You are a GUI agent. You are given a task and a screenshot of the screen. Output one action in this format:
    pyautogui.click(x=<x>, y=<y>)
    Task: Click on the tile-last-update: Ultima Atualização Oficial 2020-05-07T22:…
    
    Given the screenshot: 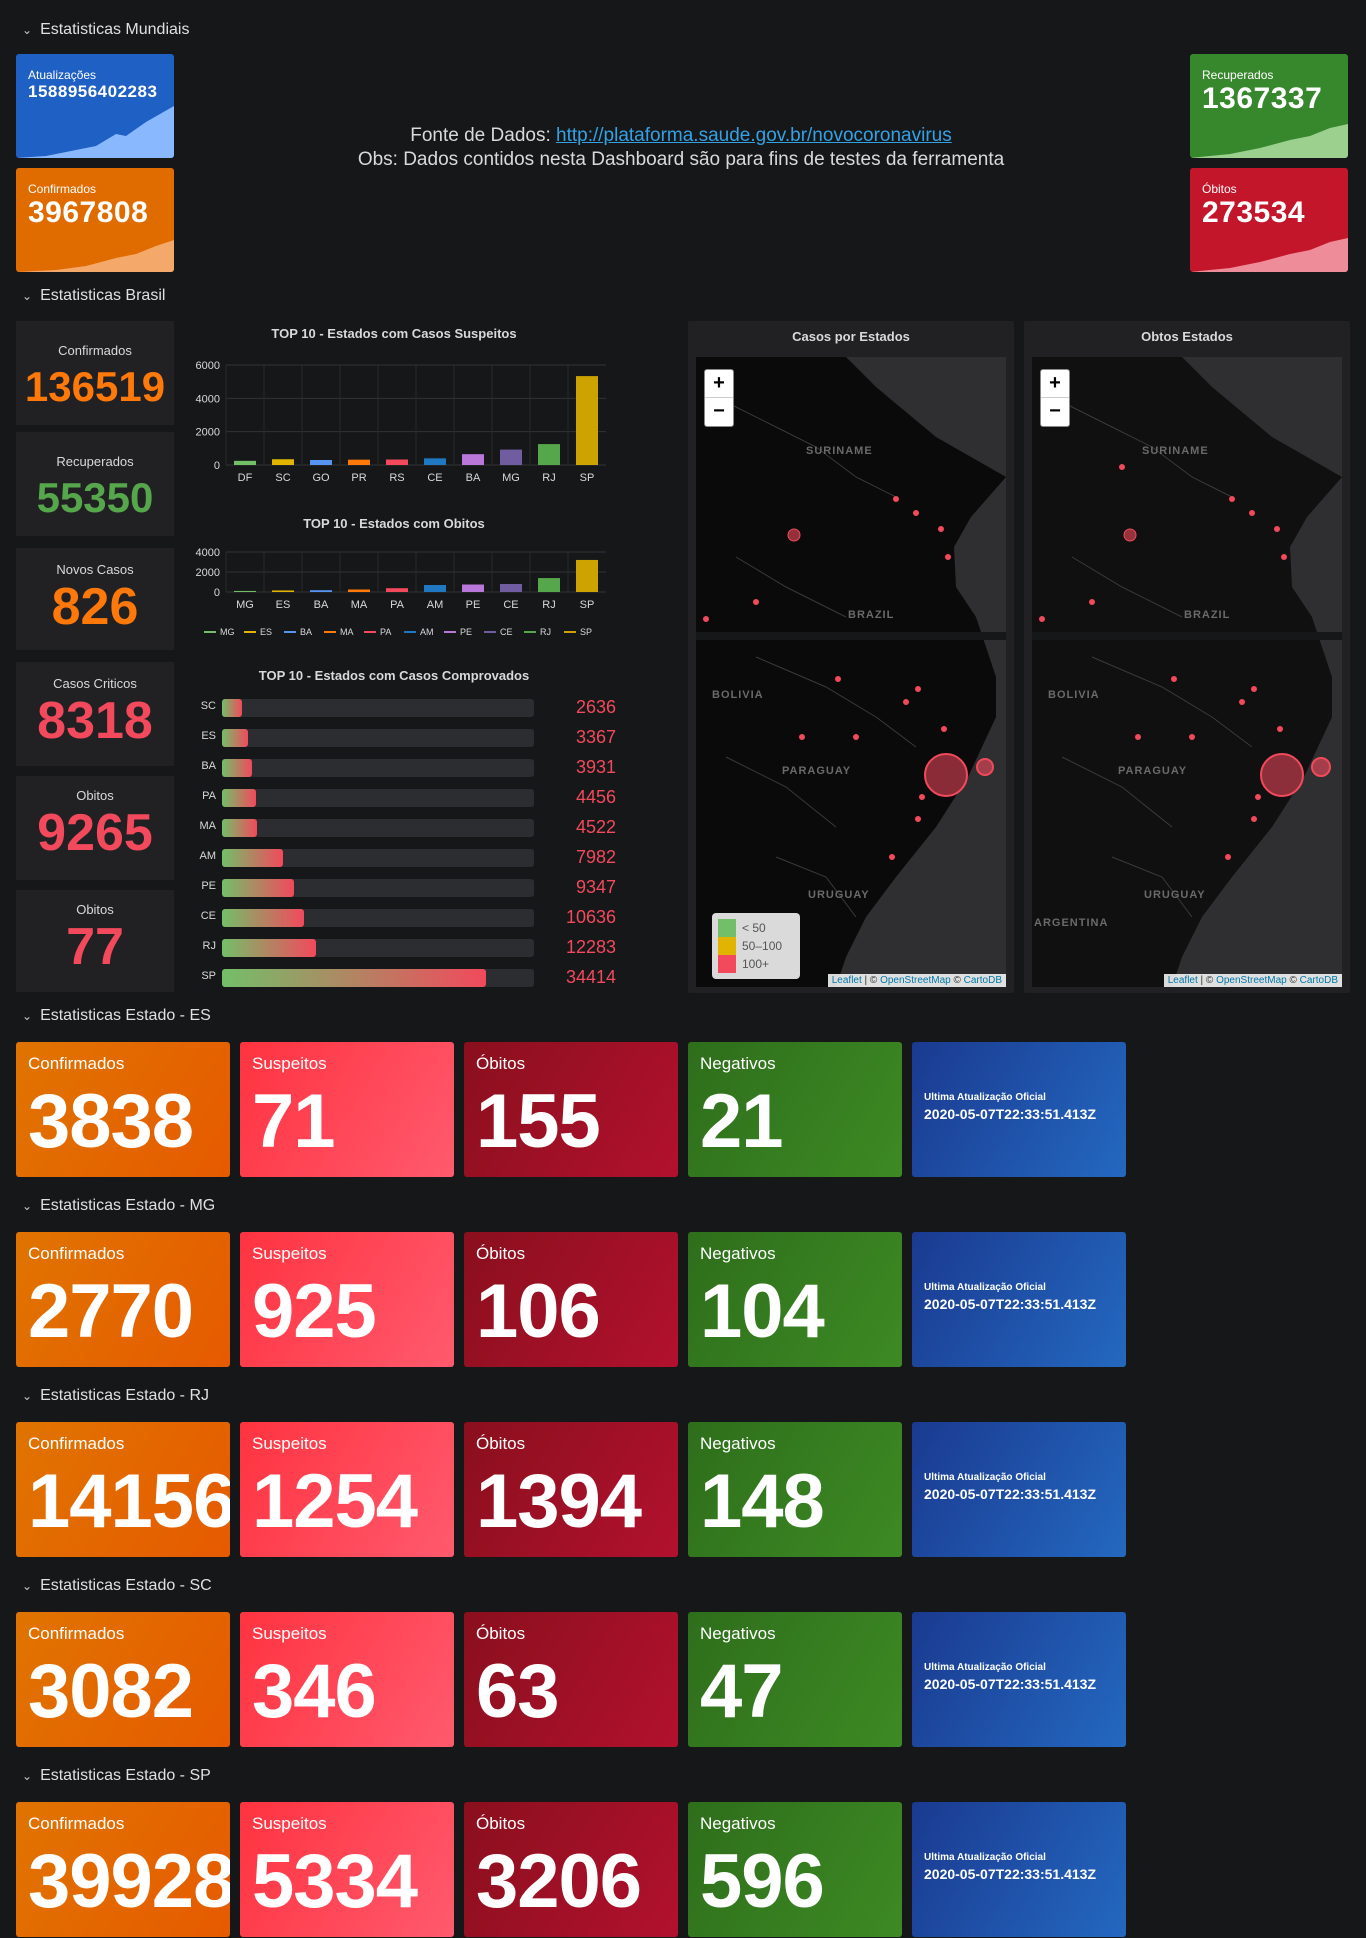 What is the action you would take?
    pyautogui.click(x=1019, y=1679)
    